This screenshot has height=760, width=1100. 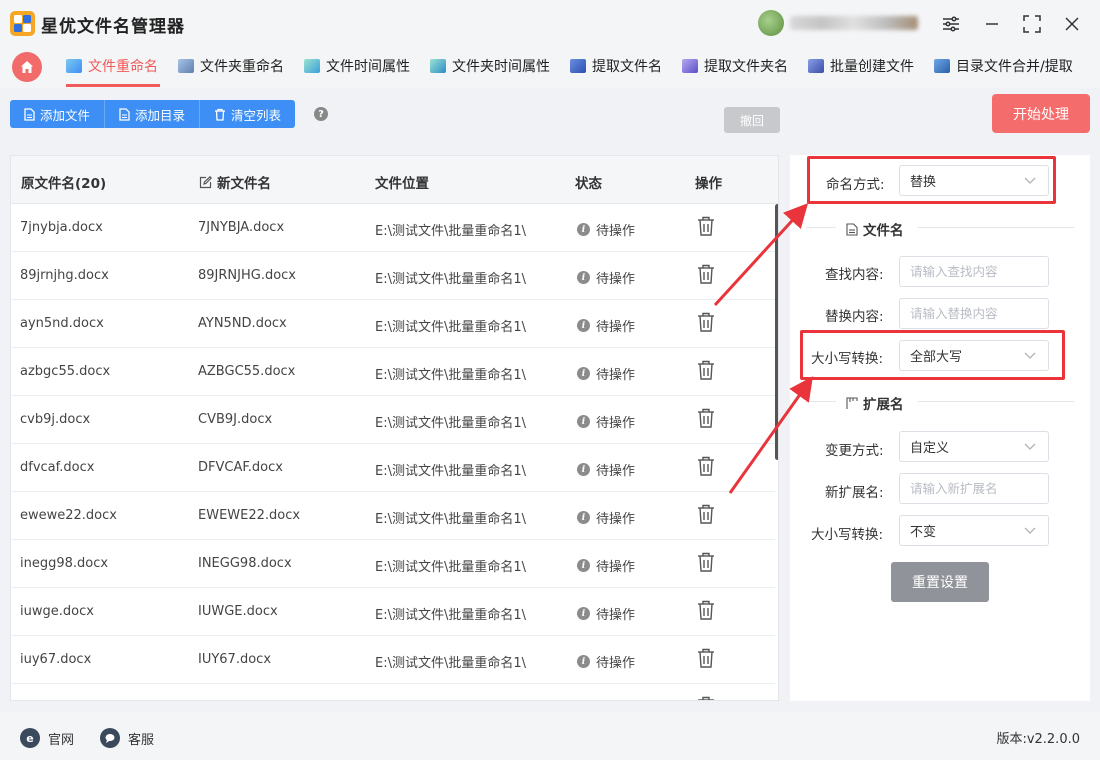 I want to click on undo-button: 撤回, so click(x=752, y=120).